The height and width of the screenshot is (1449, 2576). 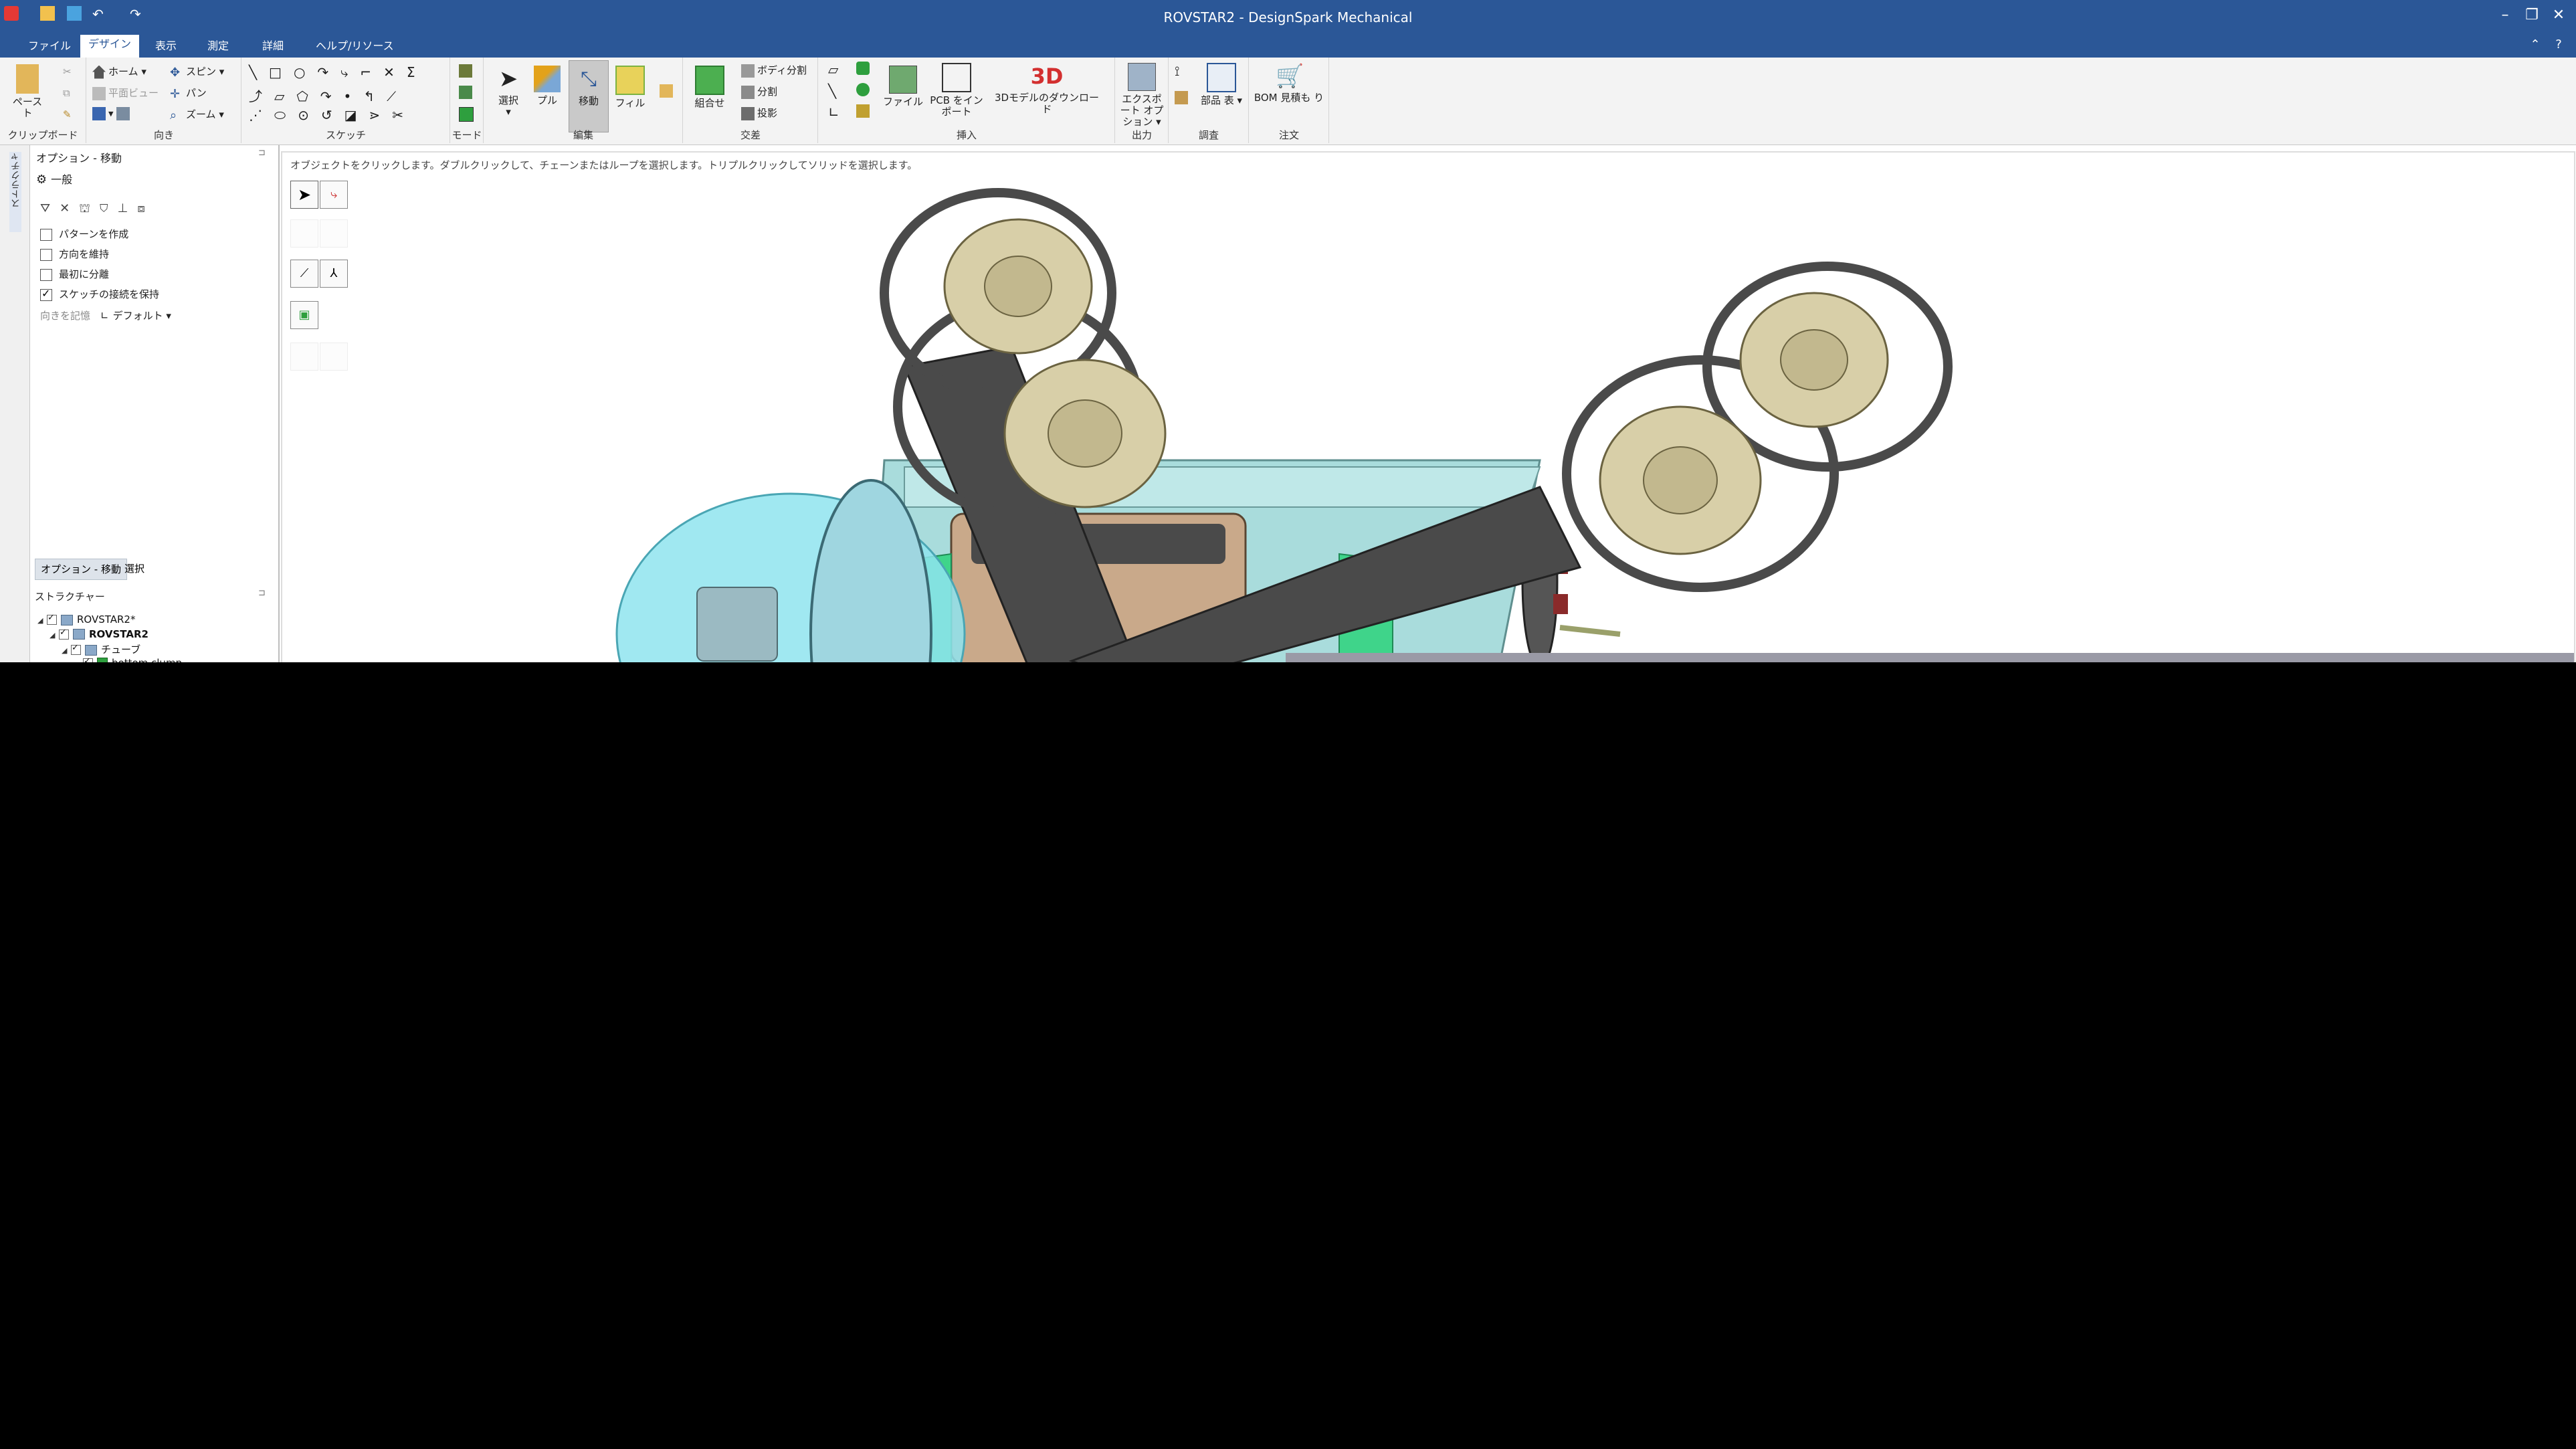 What do you see at coordinates (1290, 76) in the screenshot?
I see `shopping-cart-icon: 🛒` at bounding box center [1290, 76].